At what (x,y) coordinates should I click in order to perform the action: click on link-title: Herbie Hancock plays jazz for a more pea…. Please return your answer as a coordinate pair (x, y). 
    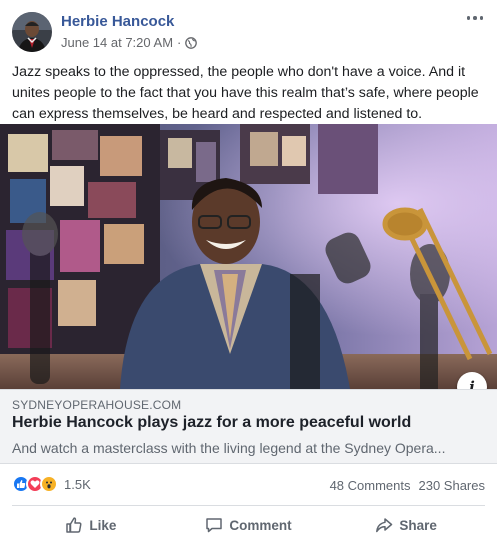
    Looking at the image, I should click on (211, 423).